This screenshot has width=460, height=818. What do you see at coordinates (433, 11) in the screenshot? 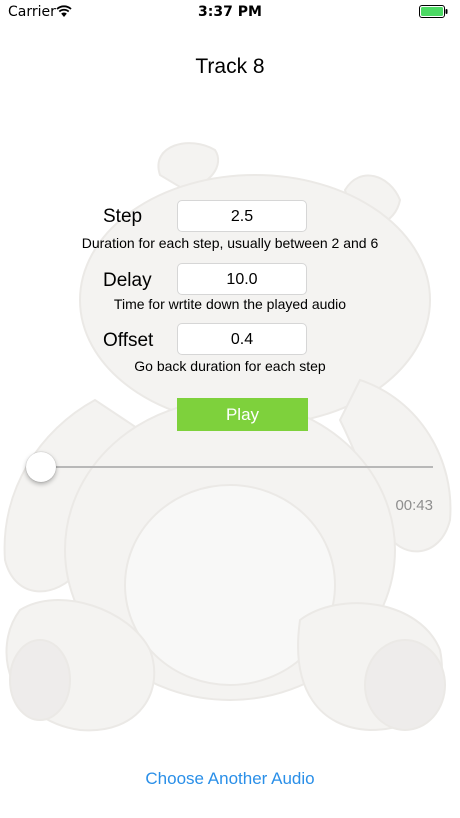
I see `battery-icon` at bounding box center [433, 11].